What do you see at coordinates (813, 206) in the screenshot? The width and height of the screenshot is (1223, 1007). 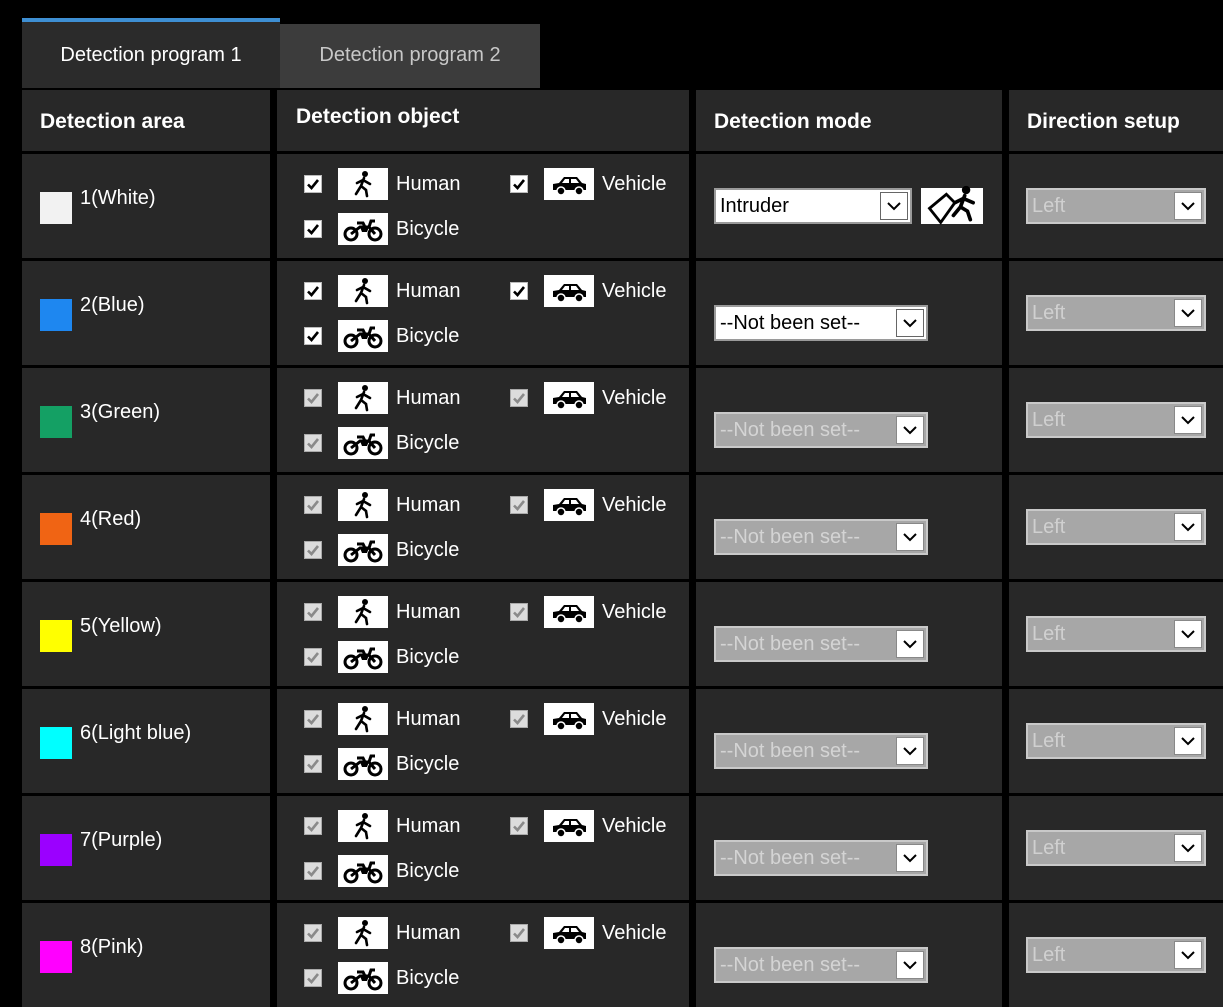 I see `detection-mode-select: Intruder` at bounding box center [813, 206].